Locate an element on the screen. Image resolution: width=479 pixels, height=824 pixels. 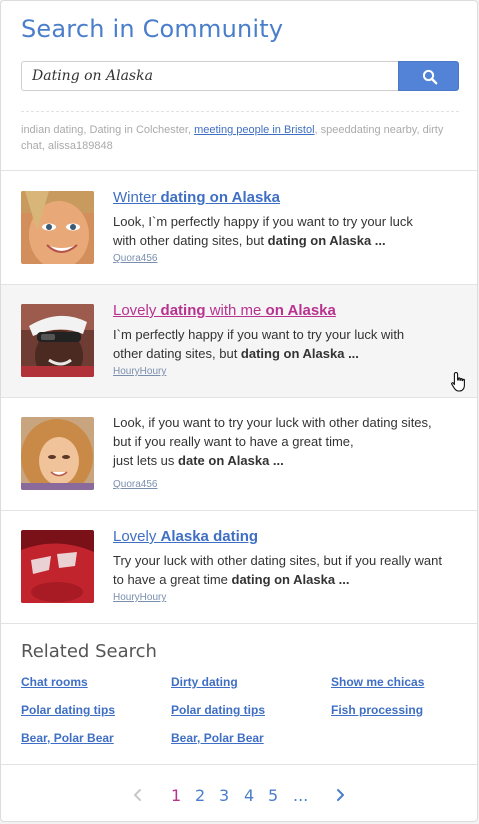
title-text: with me is located at coordinates (235, 310).